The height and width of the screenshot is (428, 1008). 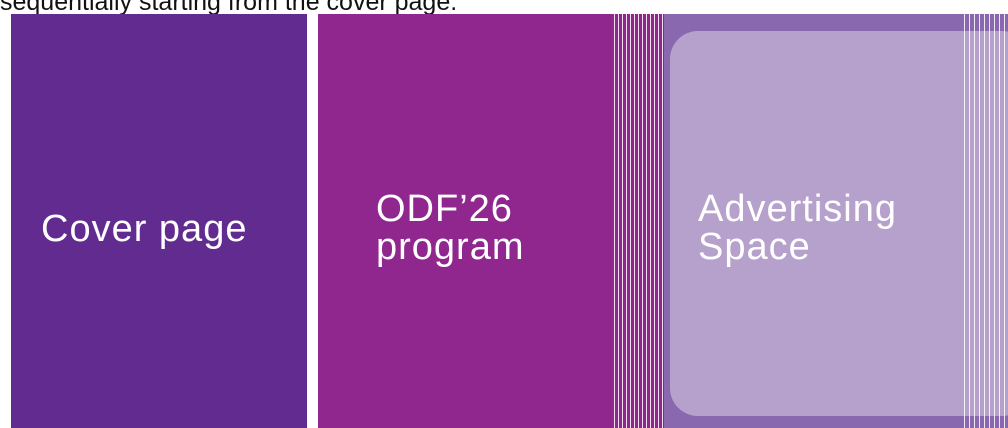 I want to click on advertising-label-line2: Space, so click(x=754, y=247).